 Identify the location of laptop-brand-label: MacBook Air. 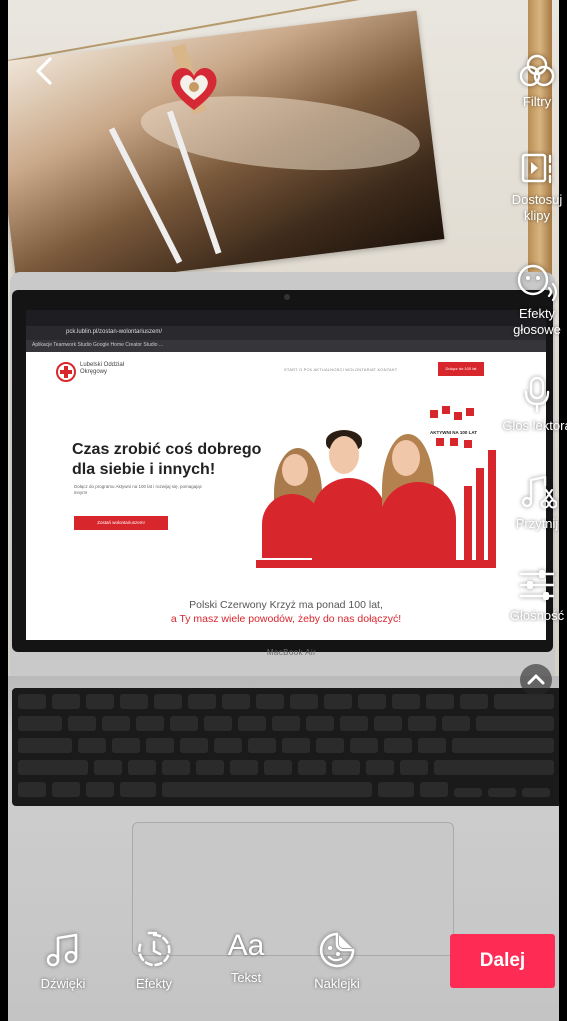
(291, 652).